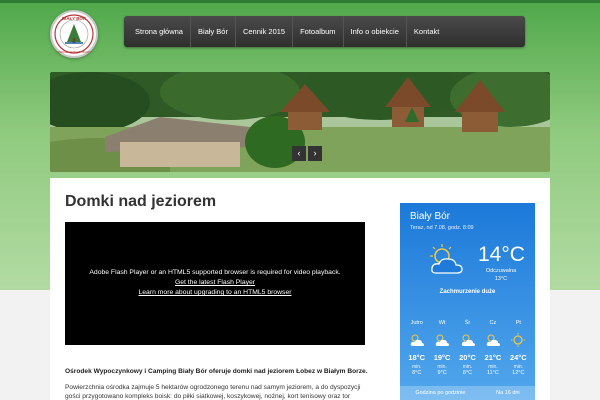  What do you see at coordinates (467, 323) in the screenshot?
I see `forecast-day-name: Śr` at bounding box center [467, 323].